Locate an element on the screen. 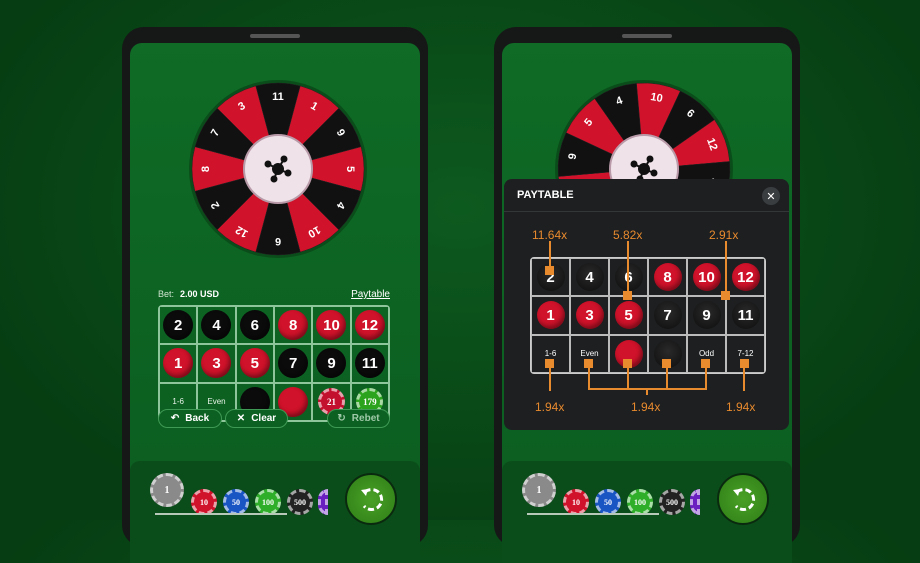 The image size is (920, 563). multiplier-split: 5.82x is located at coordinates (628, 235).